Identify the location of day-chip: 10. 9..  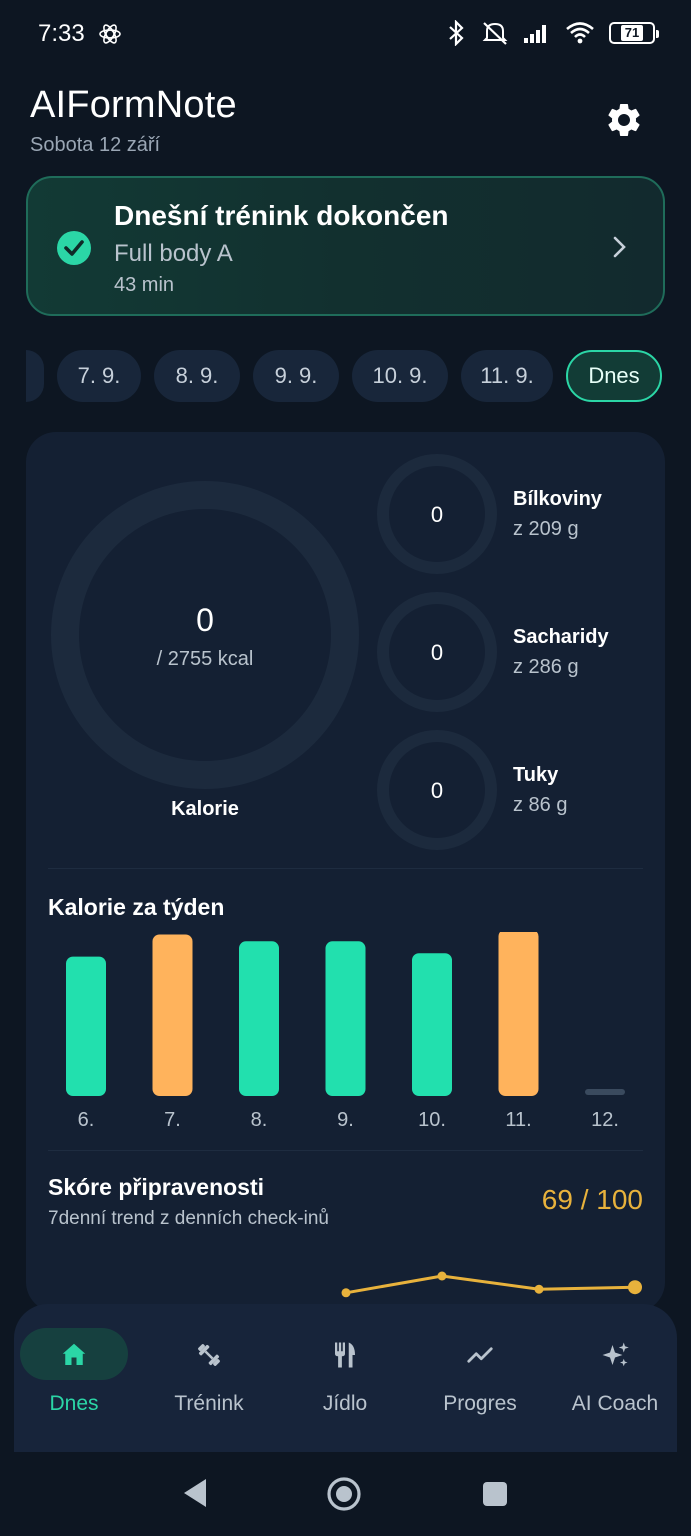
(400, 376).